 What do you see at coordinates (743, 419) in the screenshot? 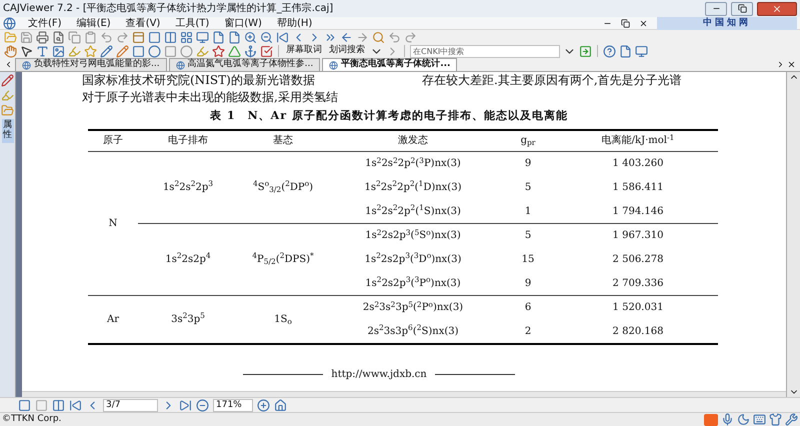
I see `moon-icon` at bounding box center [743, 419].